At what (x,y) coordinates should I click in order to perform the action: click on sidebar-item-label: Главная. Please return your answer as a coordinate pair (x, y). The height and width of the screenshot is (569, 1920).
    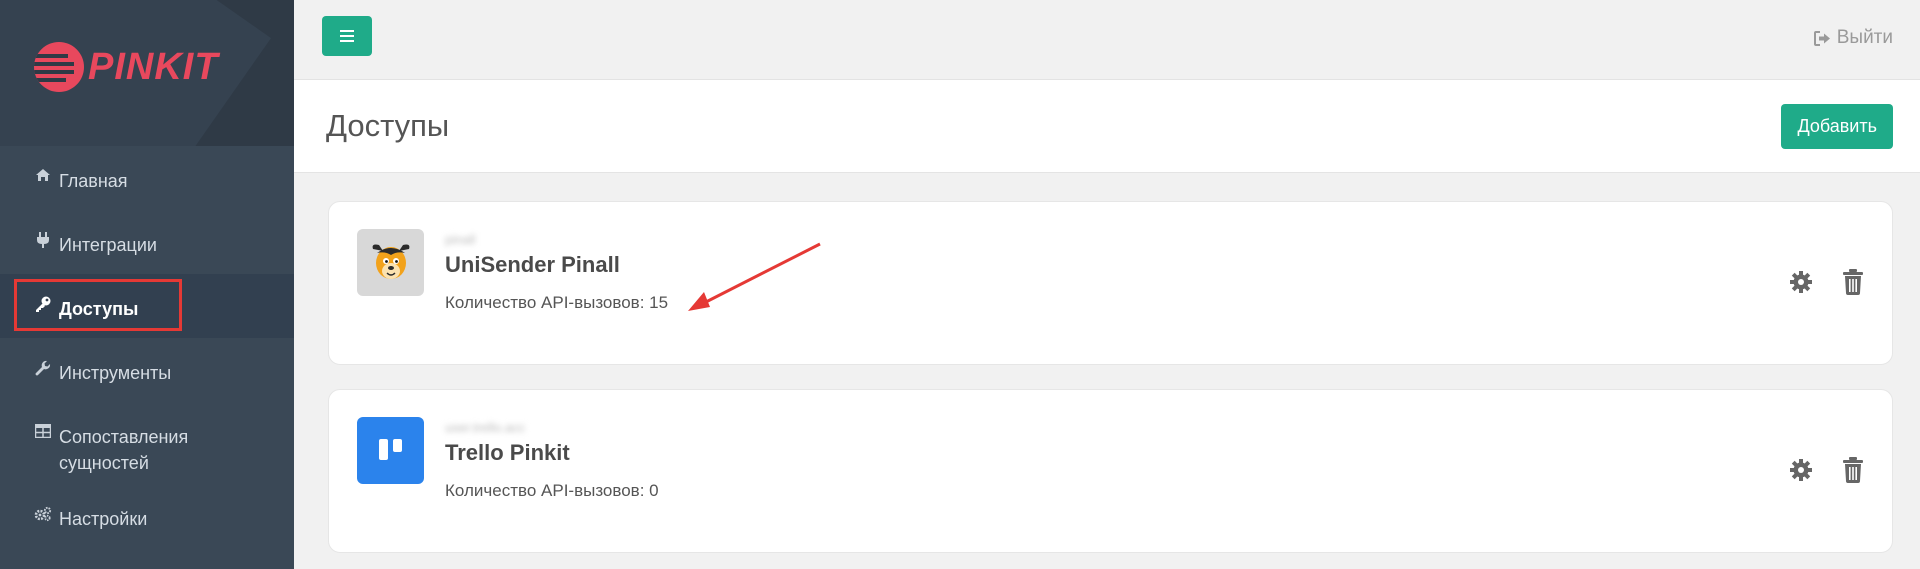
    Looking at the image, I should click on (93, 181).